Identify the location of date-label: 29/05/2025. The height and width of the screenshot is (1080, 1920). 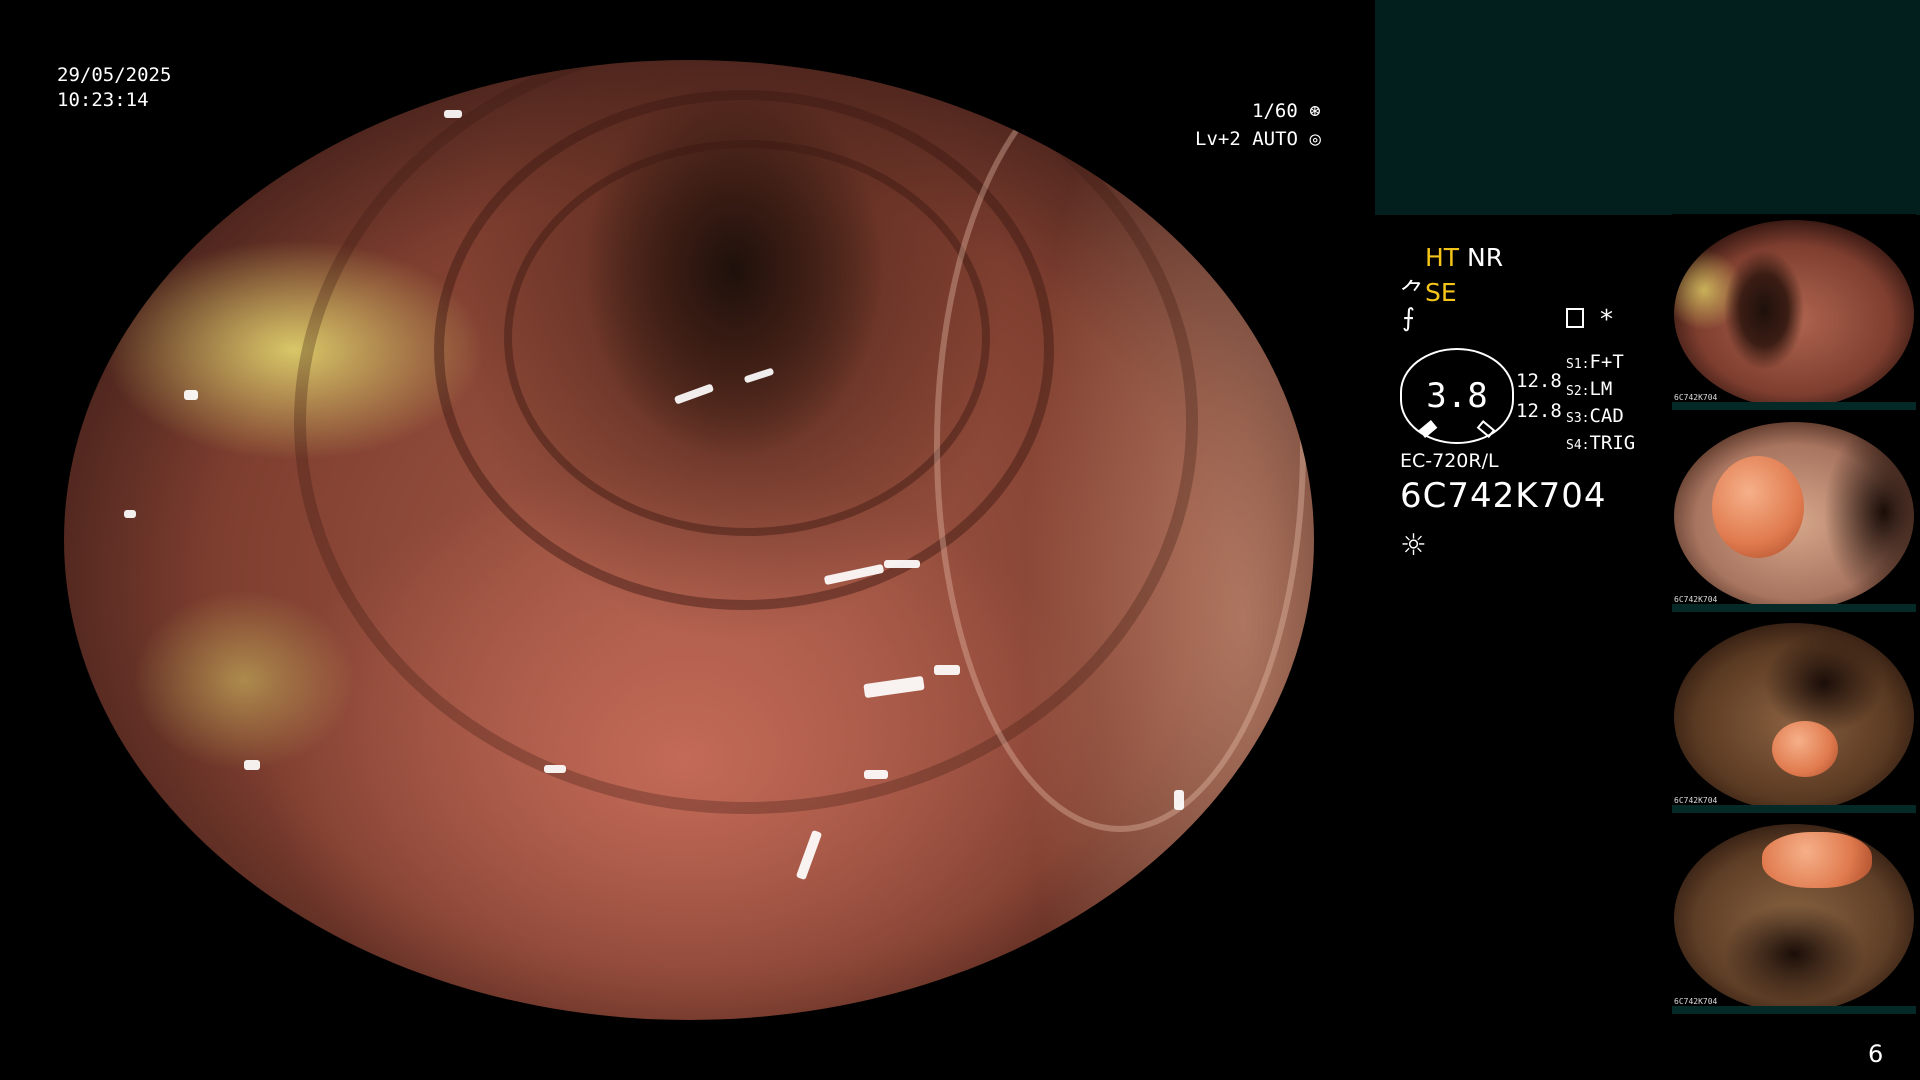
(114, 75).